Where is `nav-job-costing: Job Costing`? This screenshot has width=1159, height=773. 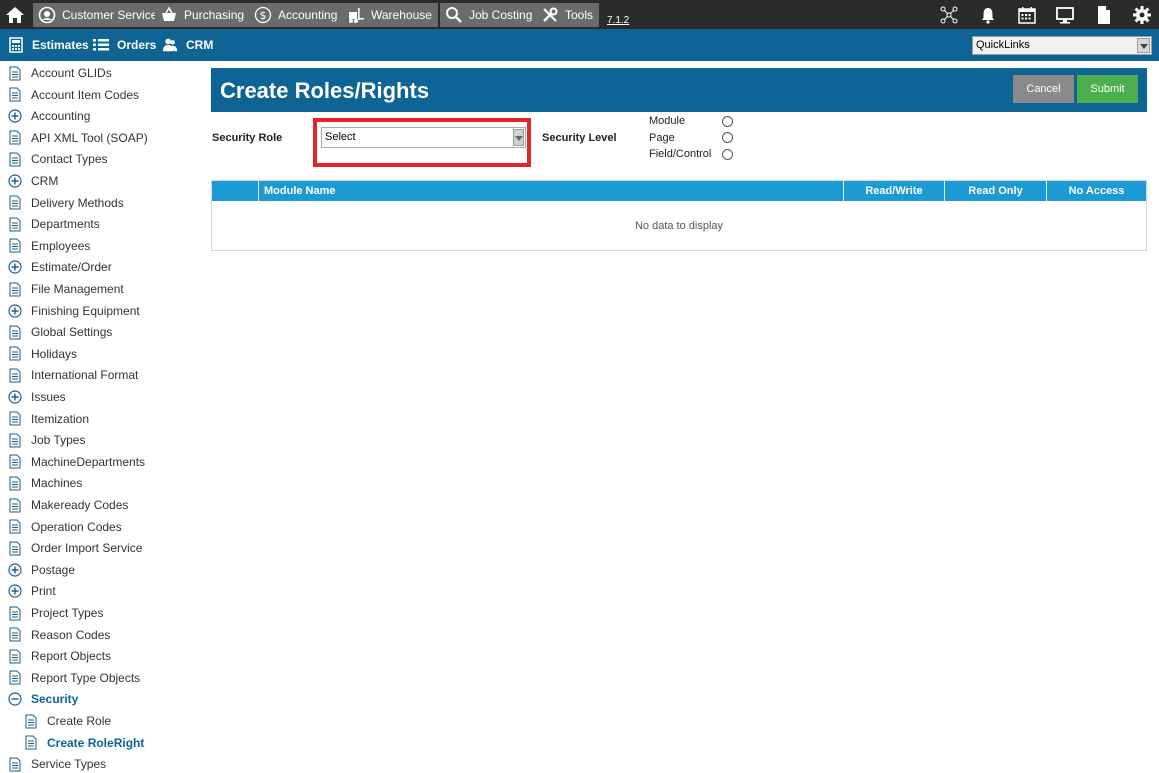
nav-job-costing: Job Costing is located at coordinates (489, 15).